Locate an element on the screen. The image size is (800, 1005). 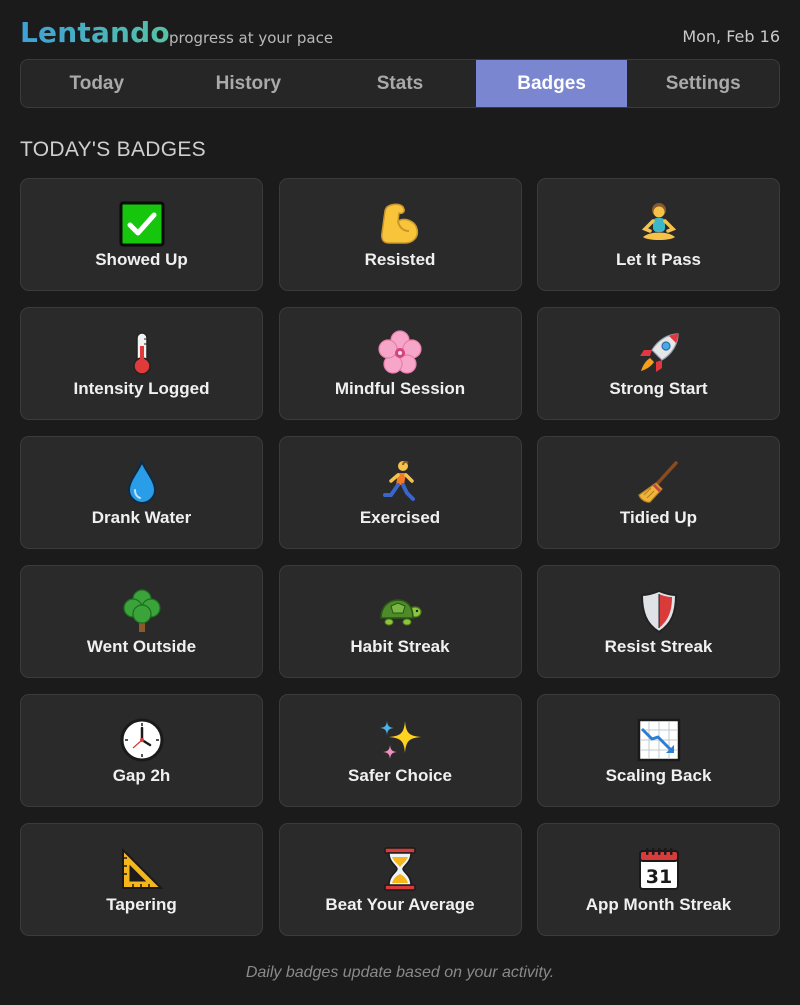
rocket-icon is located at coordinates (659, 353).